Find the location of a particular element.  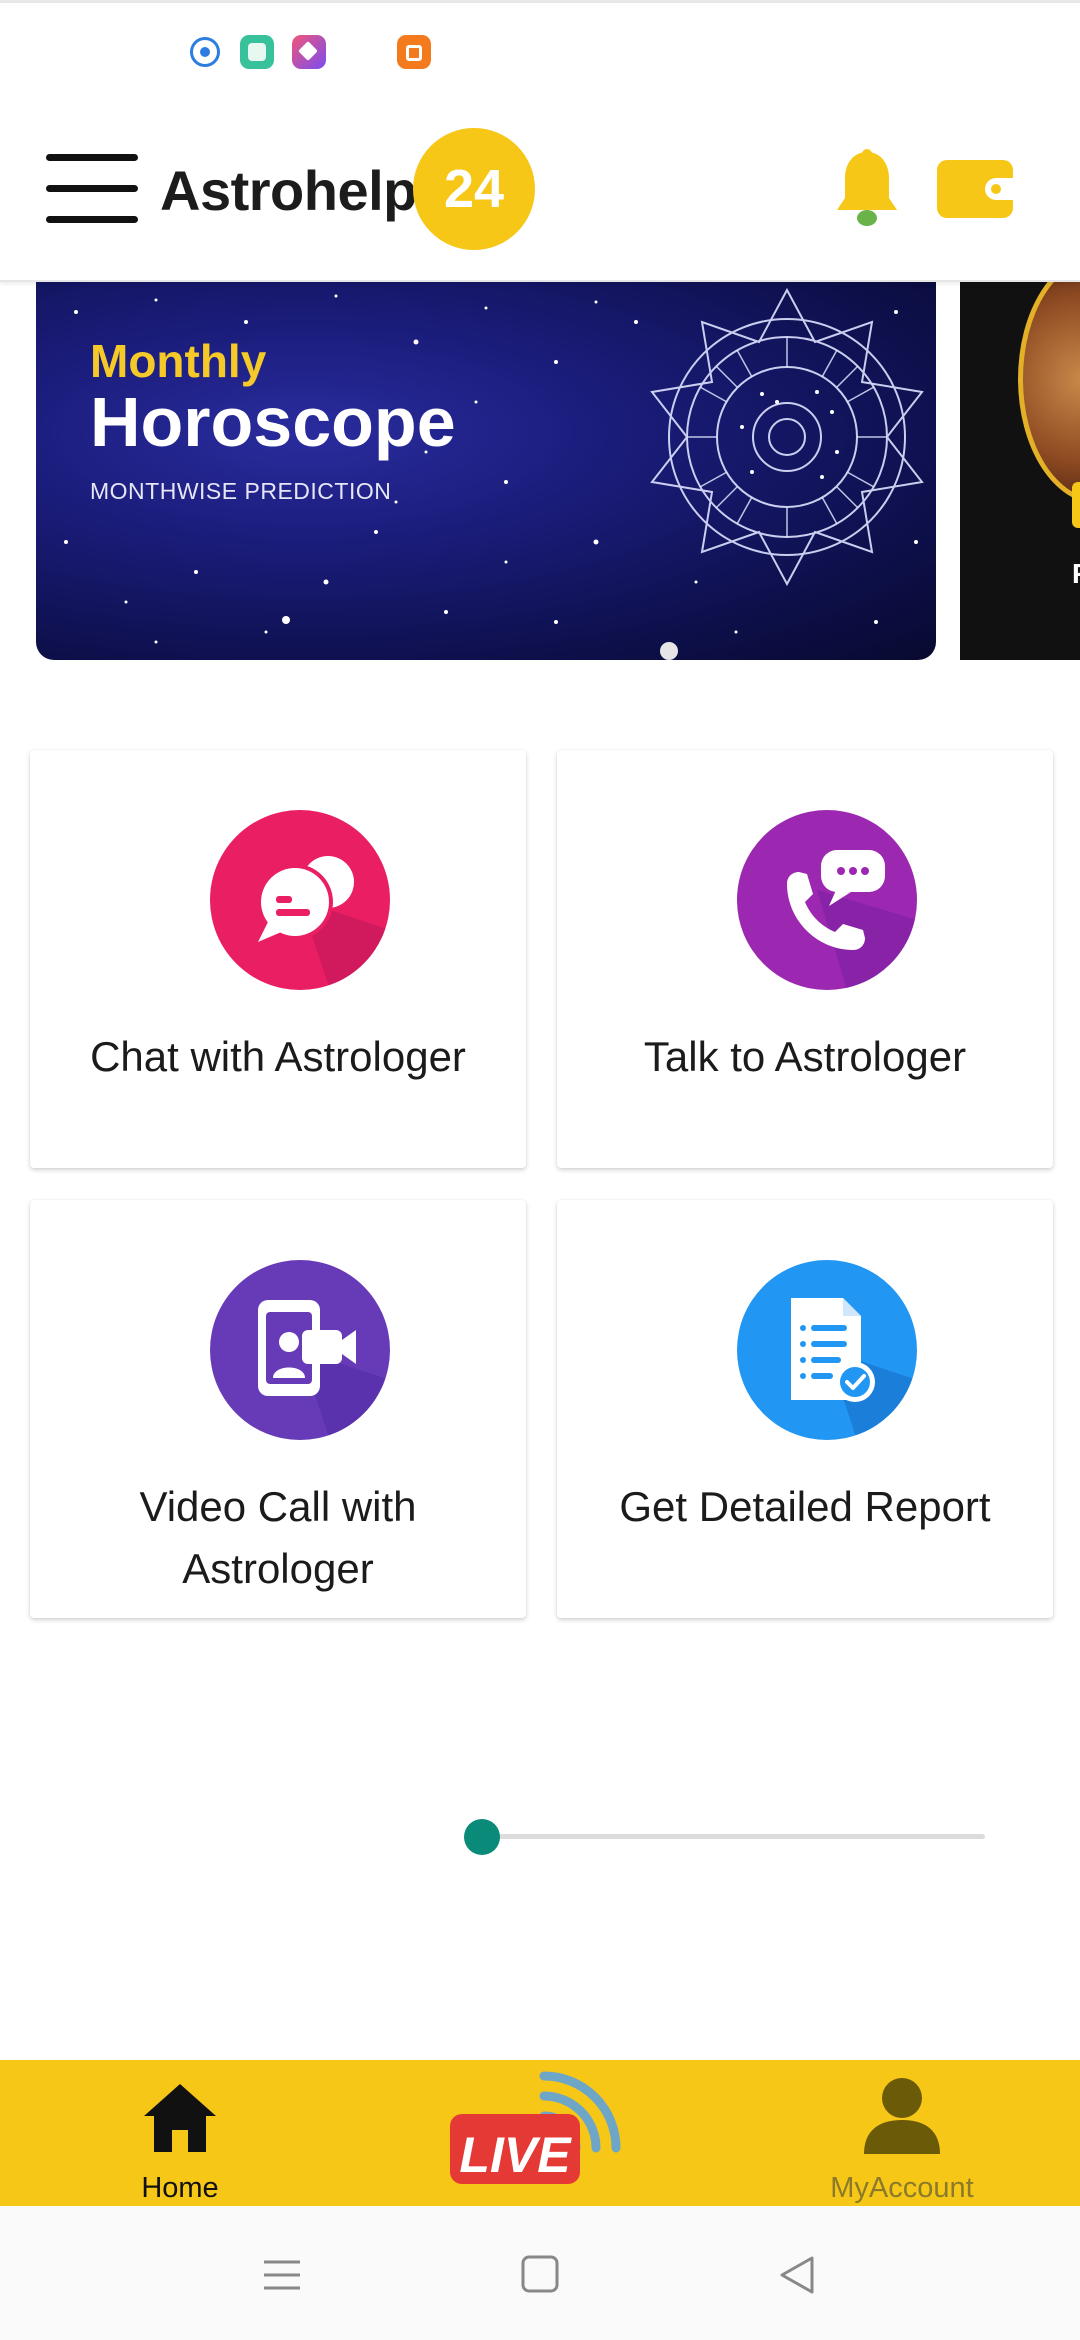

home-square-icon is located at coordinates (540, 2275).